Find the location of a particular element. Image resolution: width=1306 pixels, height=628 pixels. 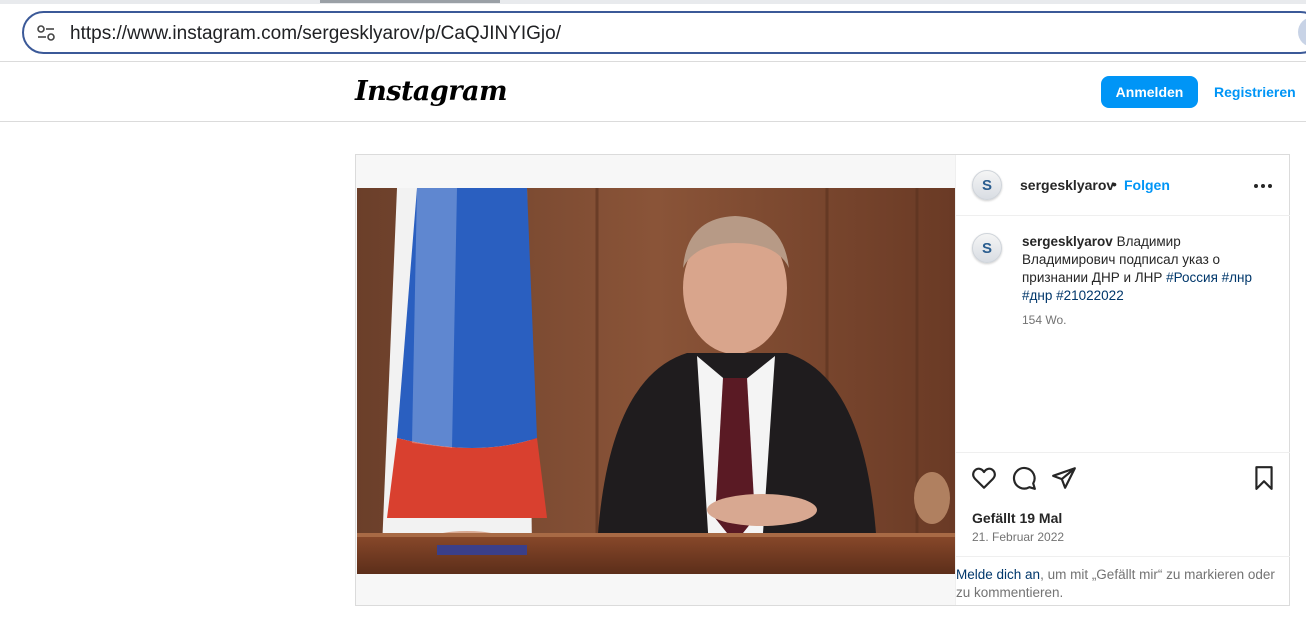

login-button: Anmelden is located at coordinates (1149, 92).